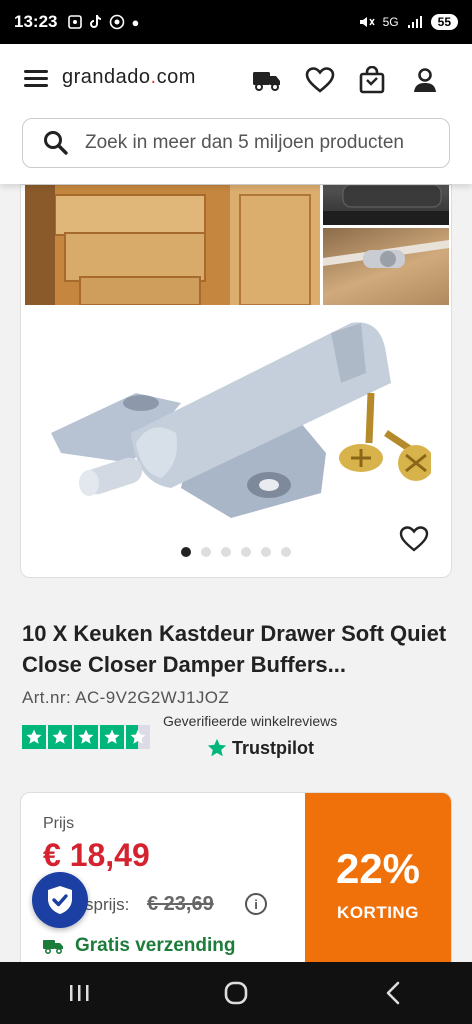  Describe the element at coordinates (390, 22) in the screenshot. I see `network-type: 5G` at that location.